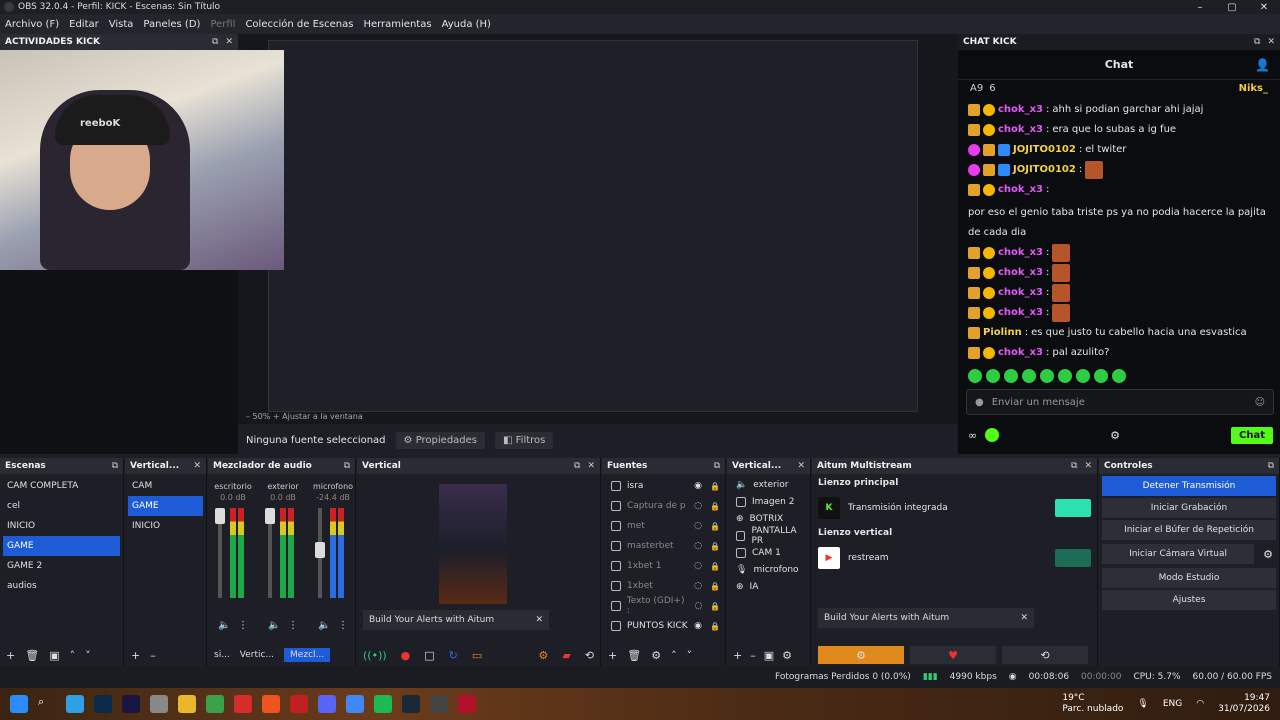  Describe the element at coordinates (429, 655) in the screenshot. I see `stop-icon: □` at that location.